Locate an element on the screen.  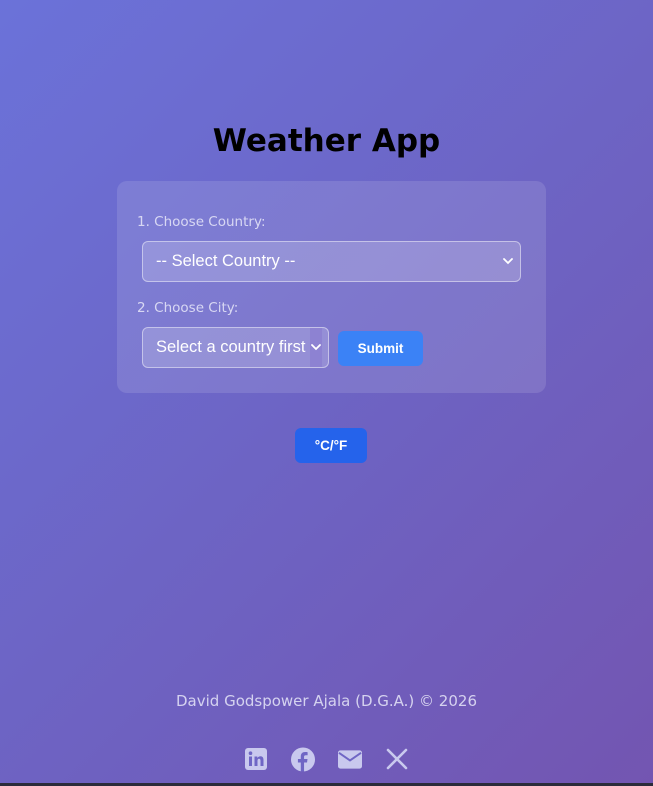
city-label: 2. Choose City: is located at coordinates (188, 308).